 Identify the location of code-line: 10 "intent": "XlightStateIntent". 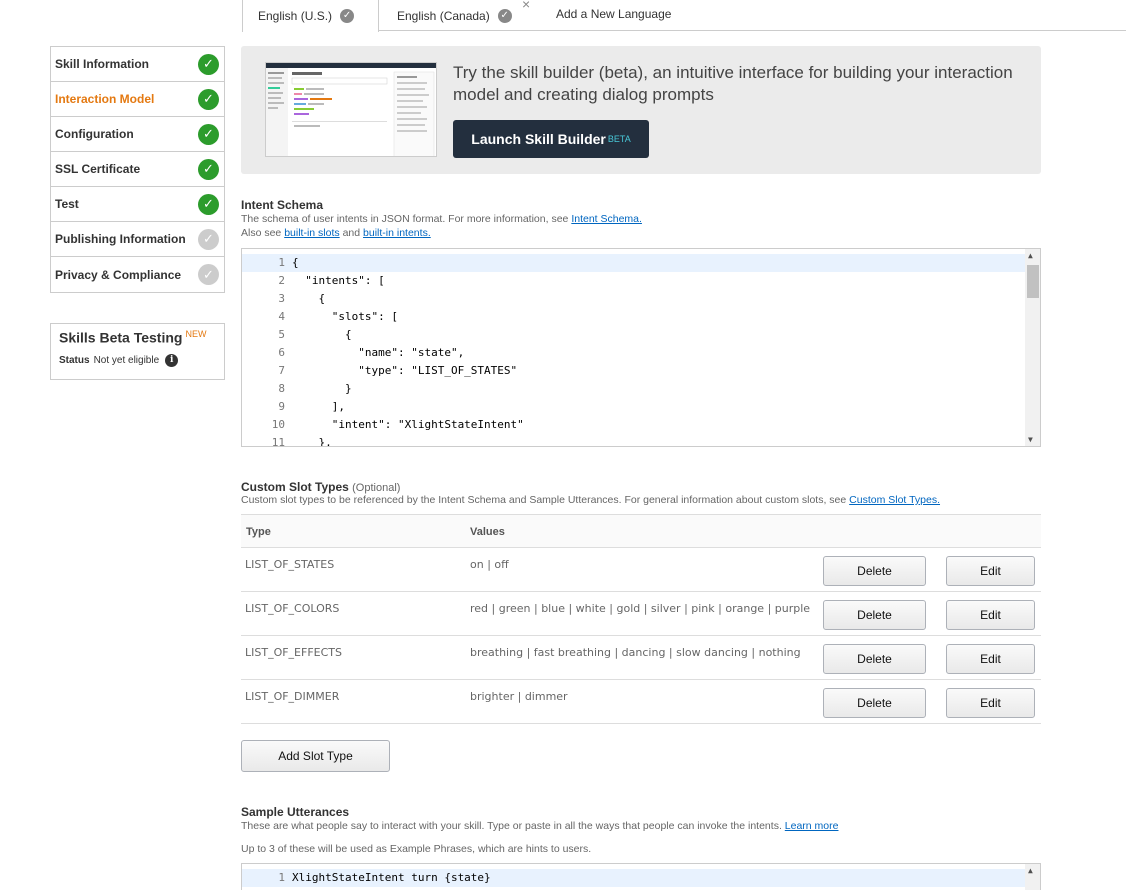
(634, 425).